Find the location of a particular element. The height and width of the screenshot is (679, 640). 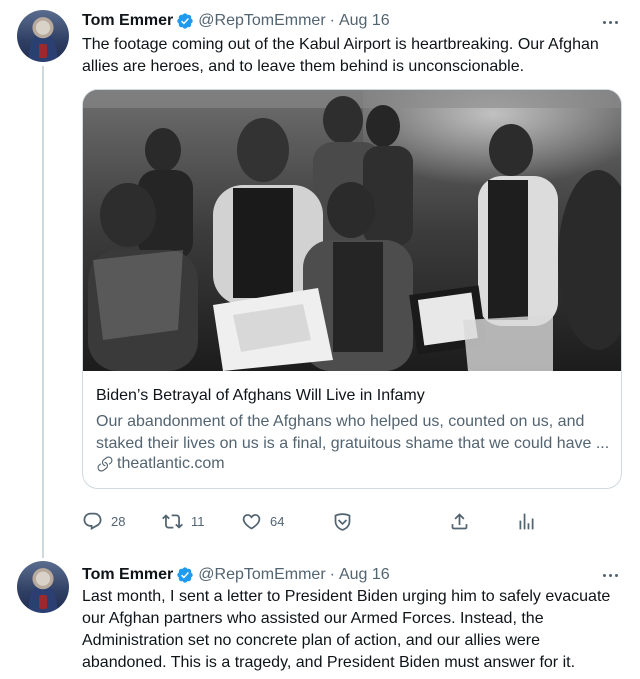

heart-icon is located at coordinates (251, 521).